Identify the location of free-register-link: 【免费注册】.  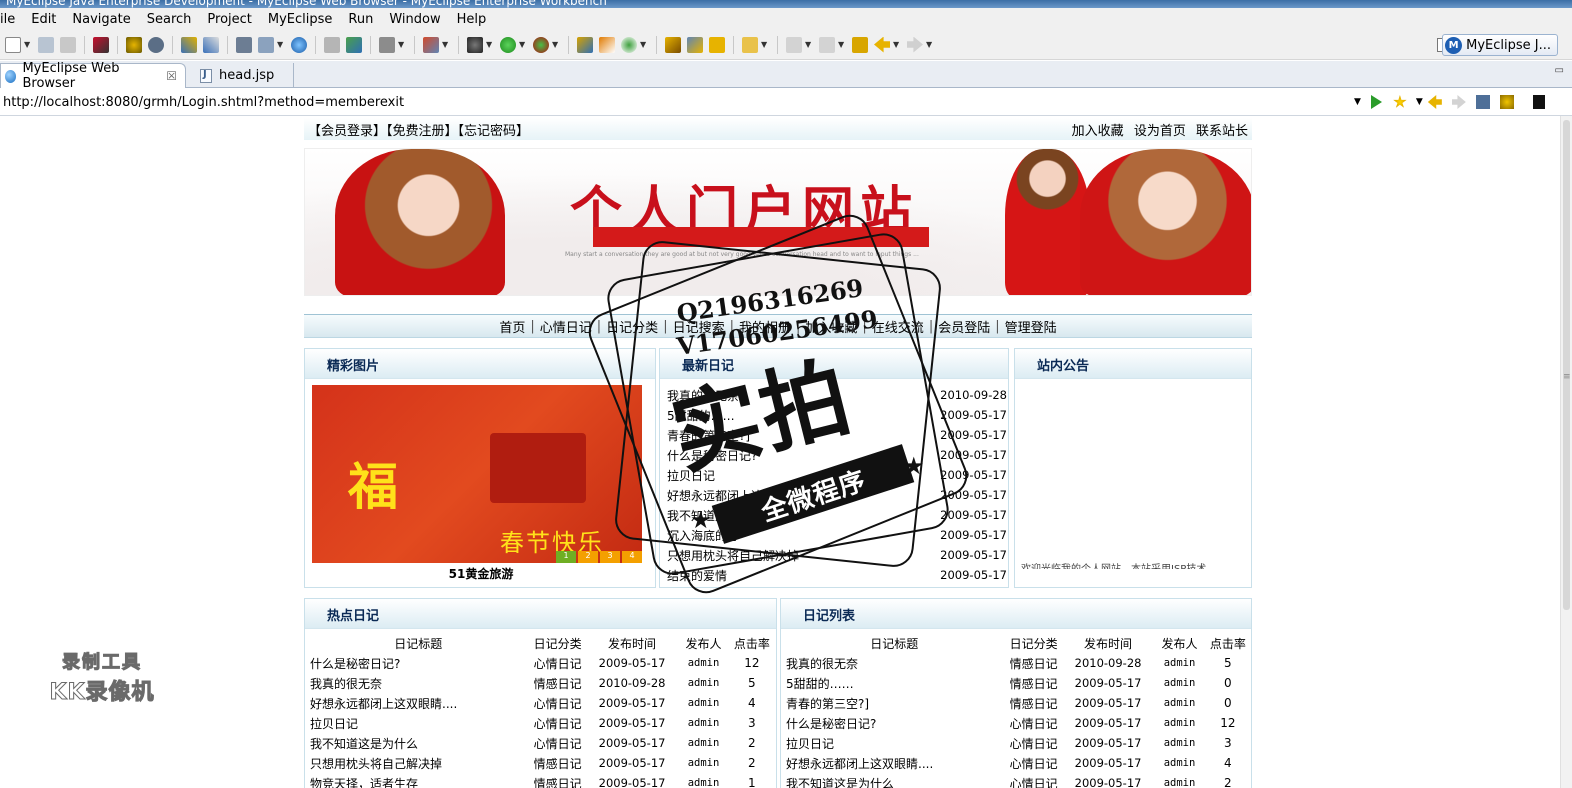
(422, 131).